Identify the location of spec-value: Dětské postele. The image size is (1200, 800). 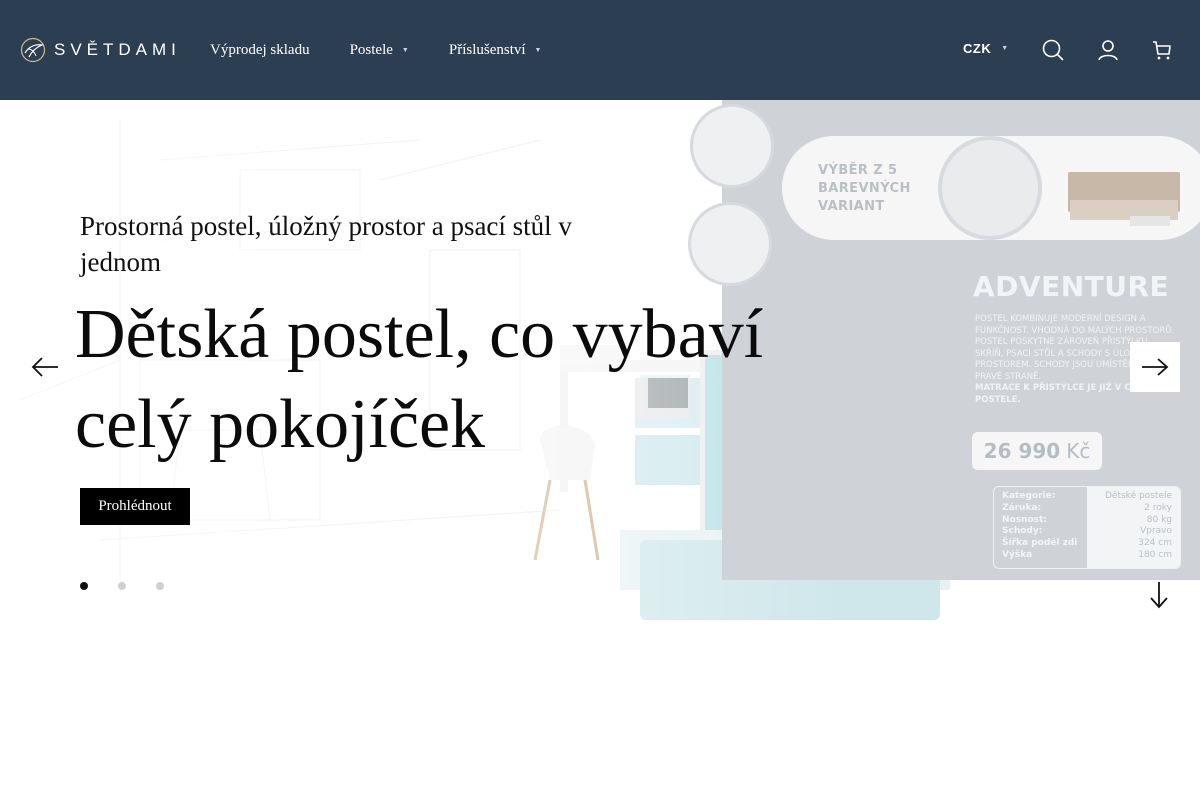
(1138, 496).